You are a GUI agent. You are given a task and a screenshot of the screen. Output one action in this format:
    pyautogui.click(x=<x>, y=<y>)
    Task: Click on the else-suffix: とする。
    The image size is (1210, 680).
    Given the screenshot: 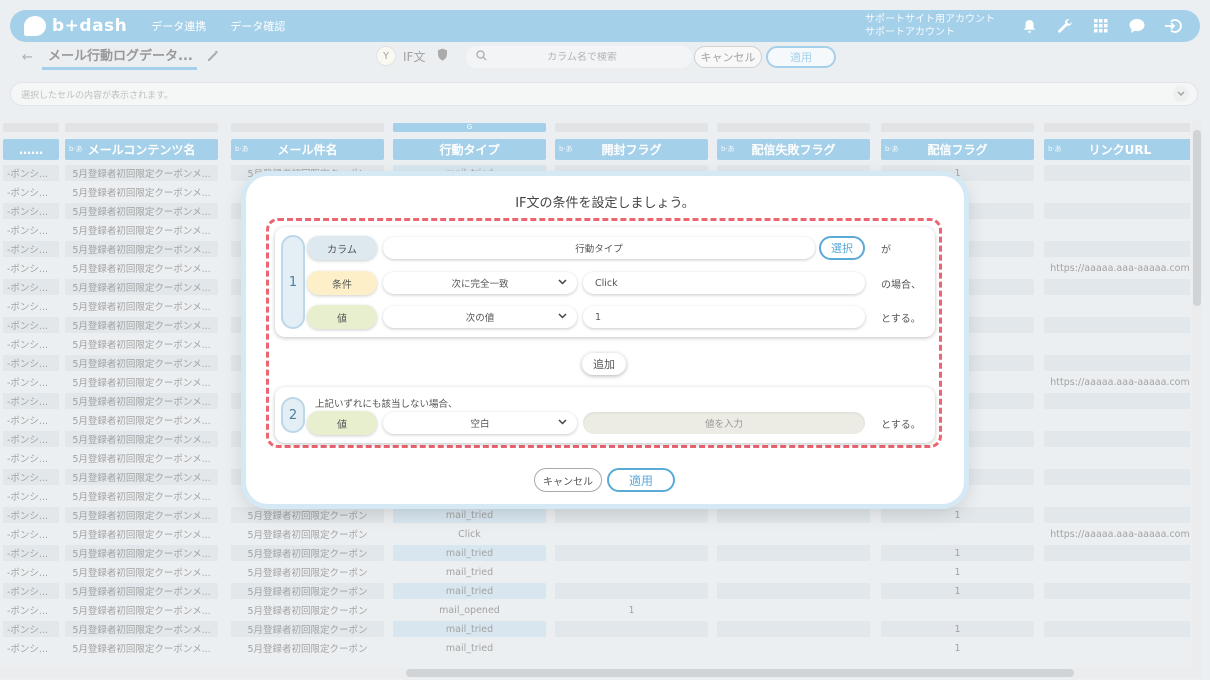 What is the action you would take?
    pyautogui.click(x=901, y=425)
    